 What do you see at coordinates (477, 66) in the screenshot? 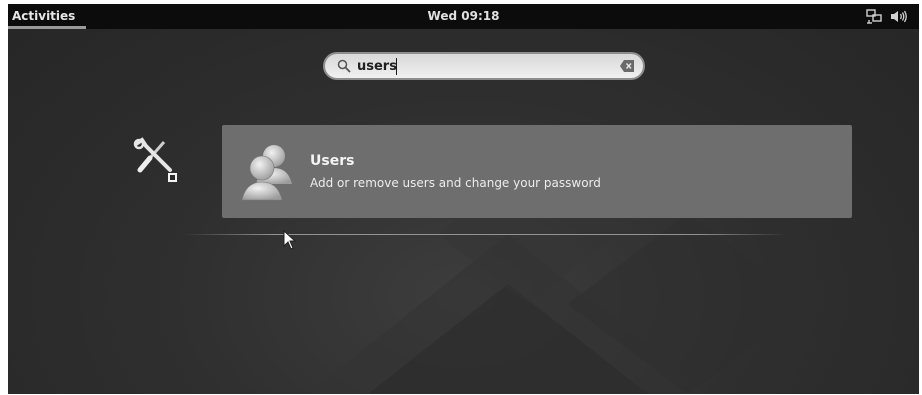
I see `search-input` at bounding box center [477, 66].